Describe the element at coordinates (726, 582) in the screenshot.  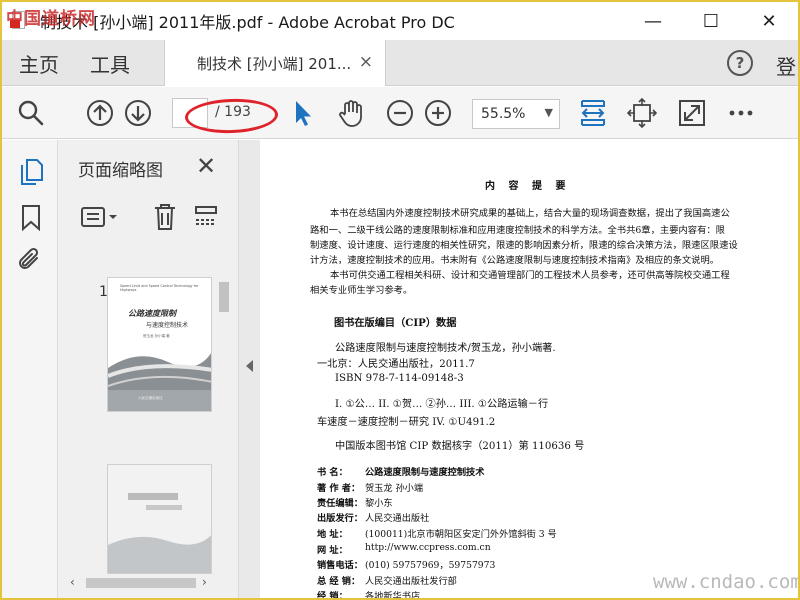
I see `site-watermark-url: www.cndao.com` at that location.